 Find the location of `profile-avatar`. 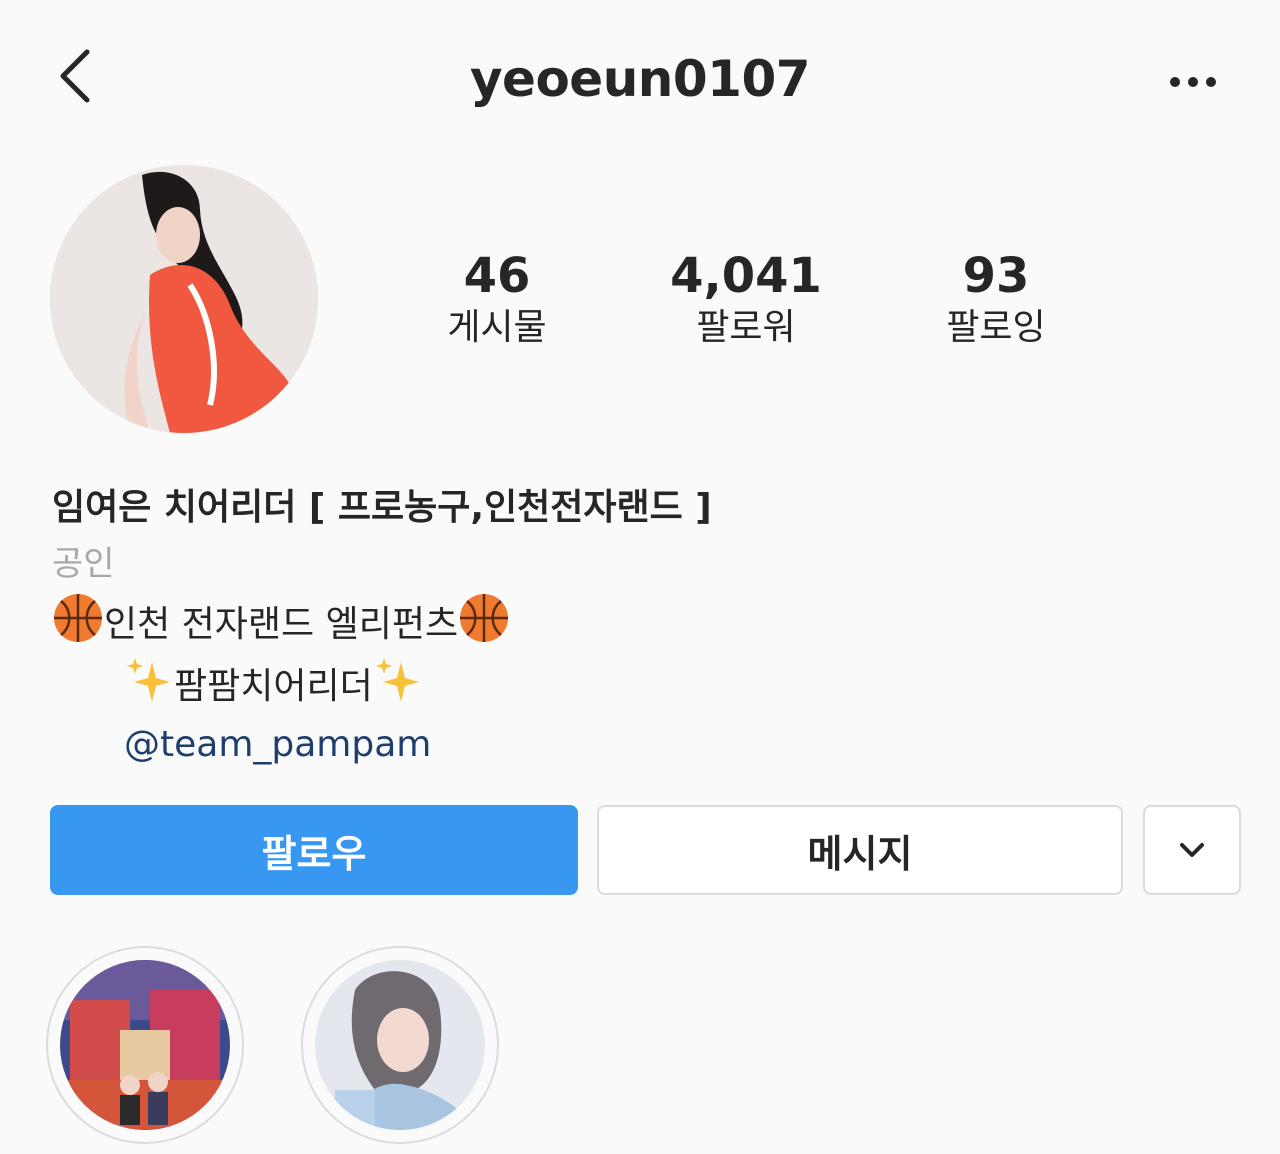

profile-avatar is located at coordinates (184, 299).